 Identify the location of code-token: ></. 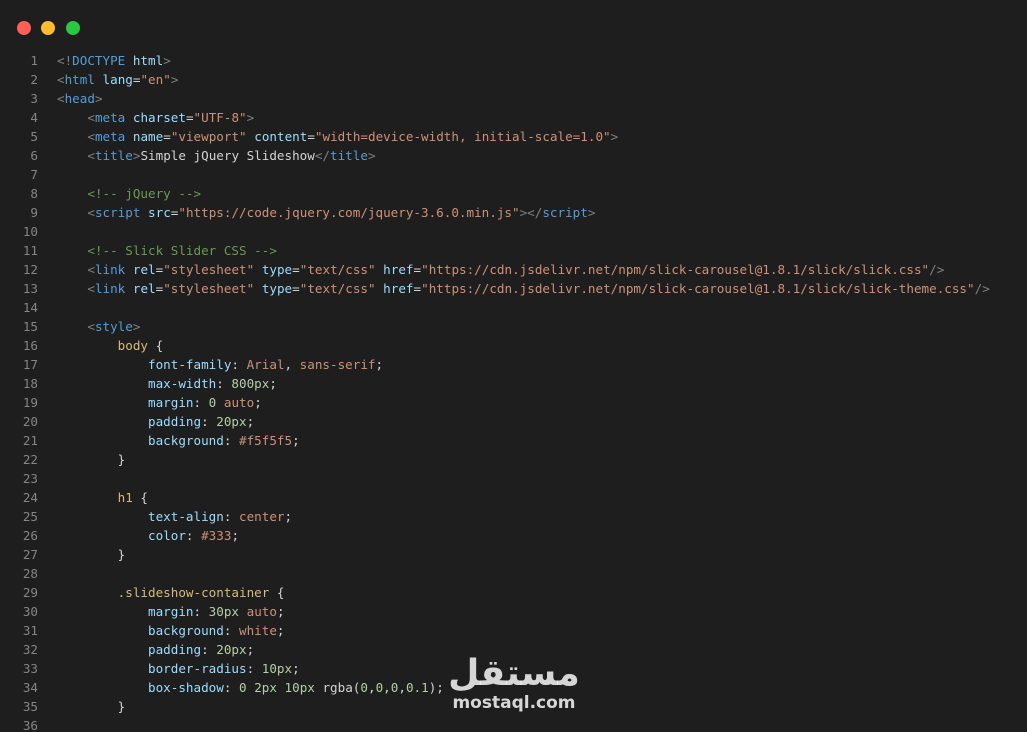
(531, 212).